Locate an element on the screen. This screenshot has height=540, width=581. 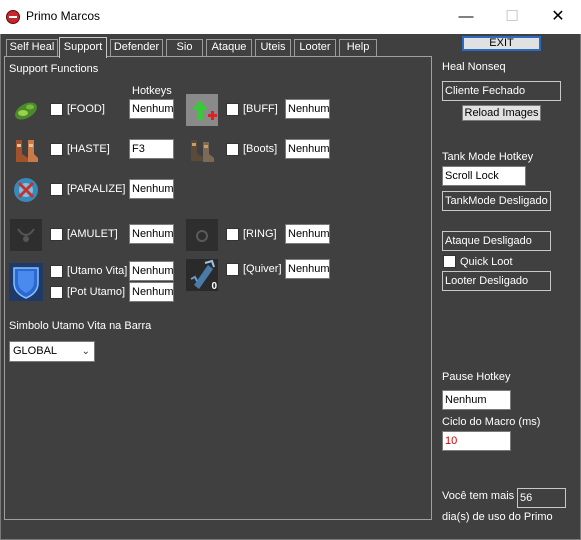
simbolo-select: GLOBAL ⌄ is located at coordinates (52, 351).